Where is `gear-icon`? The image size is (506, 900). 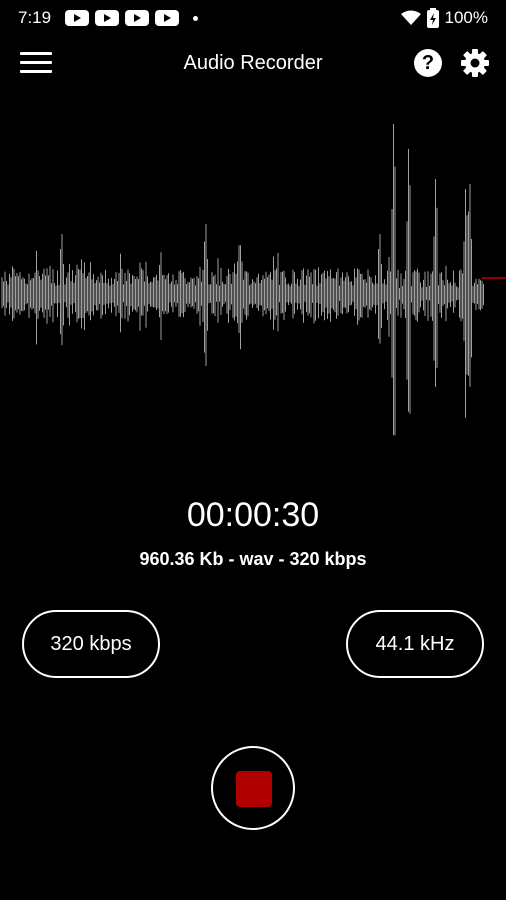 gear-icon is located at coordinates (475, 63).